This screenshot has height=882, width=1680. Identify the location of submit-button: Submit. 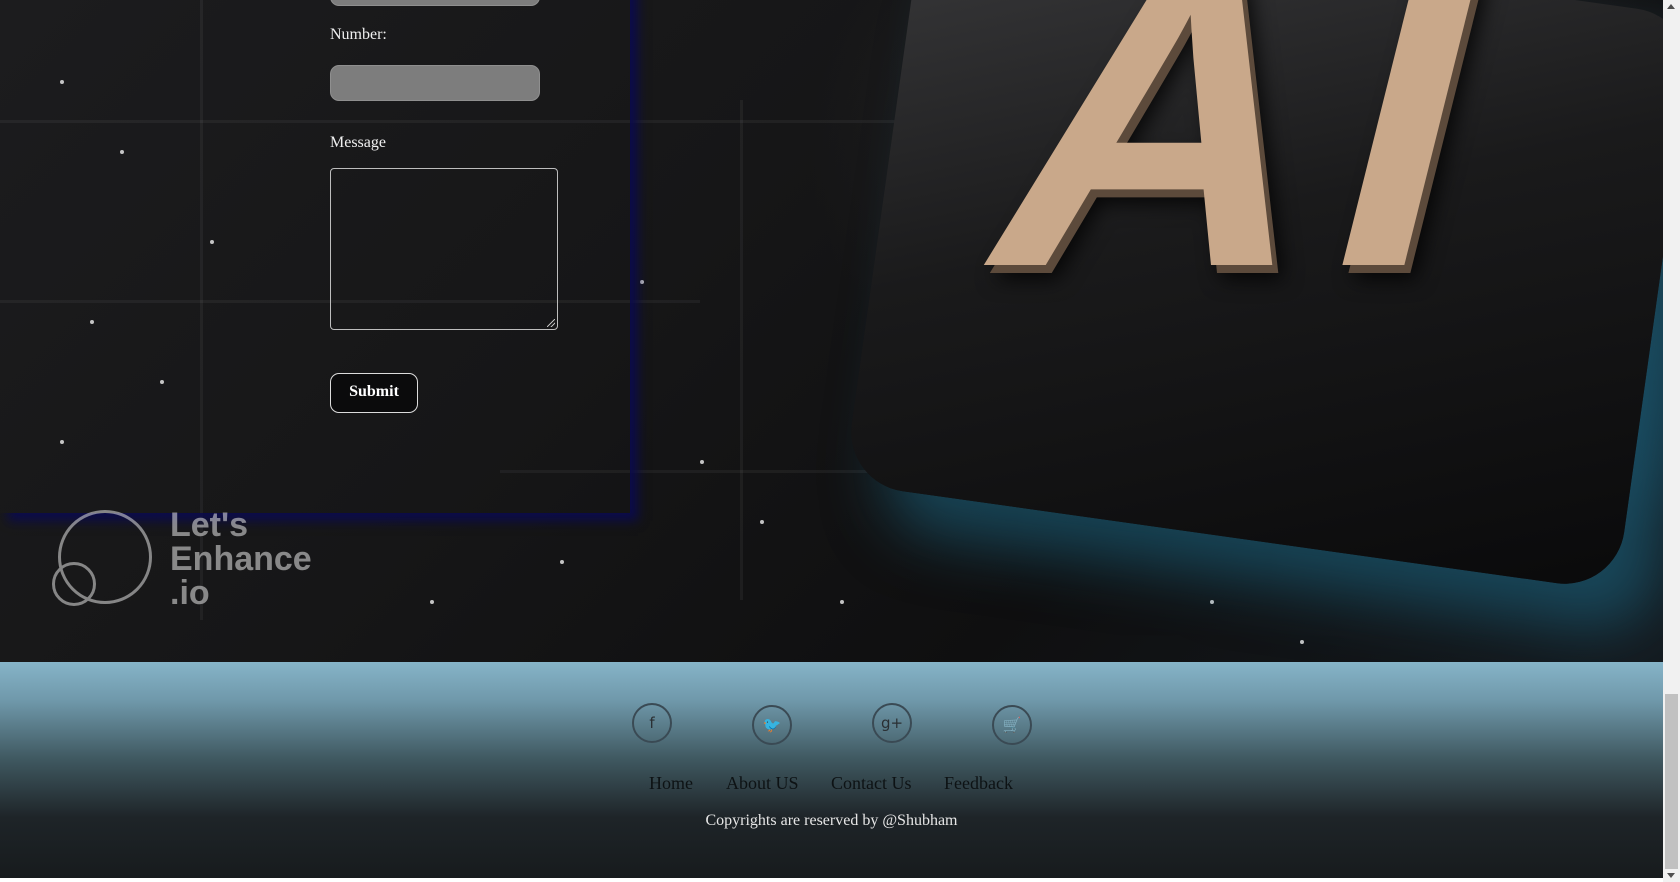
(374, 393).